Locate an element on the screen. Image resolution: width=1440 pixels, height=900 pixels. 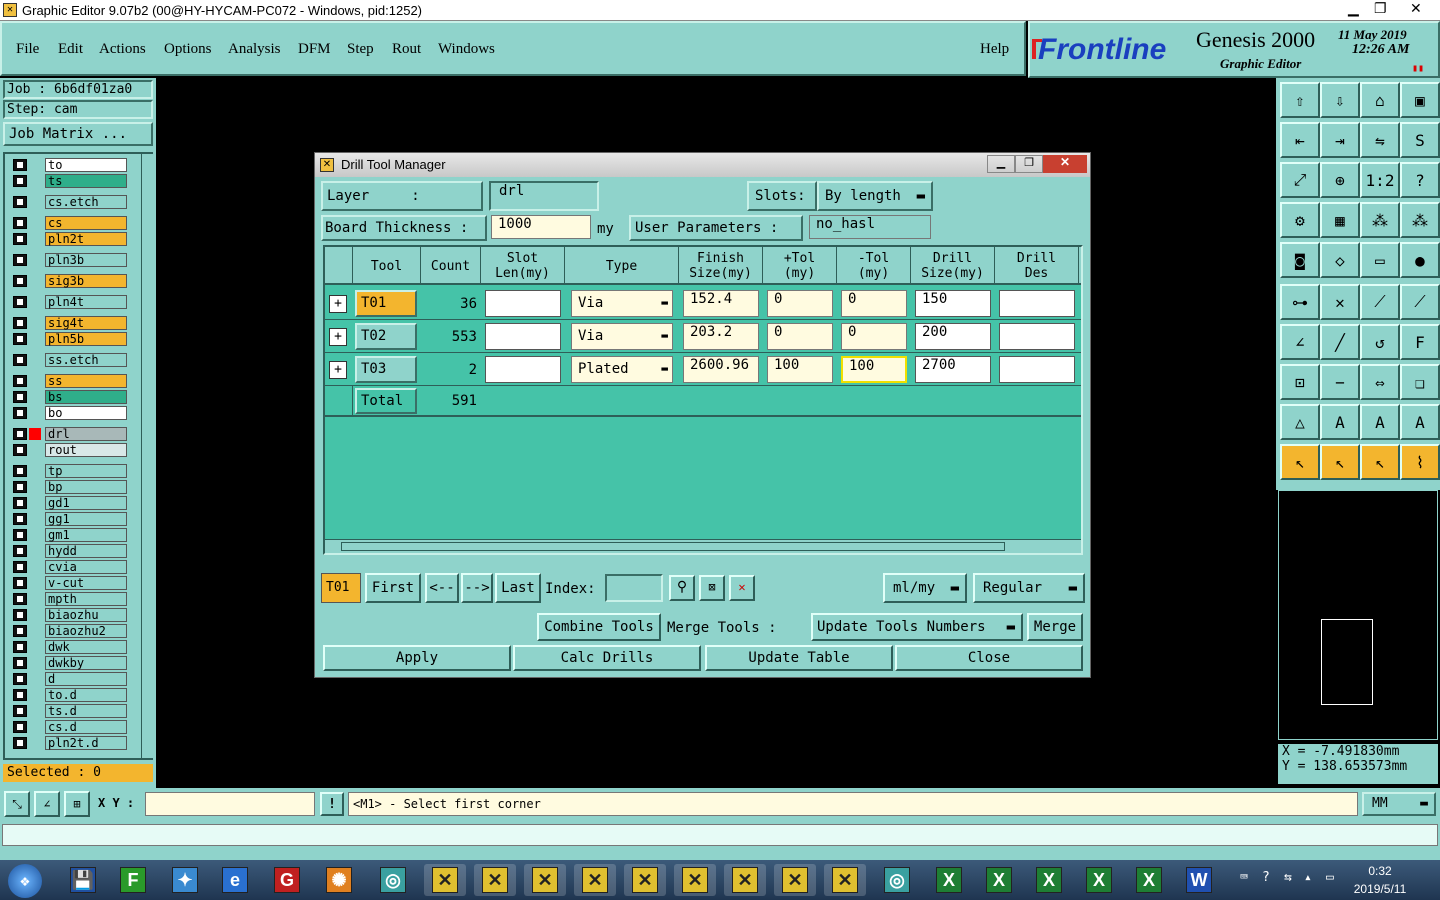
graphic-editor-8-icon: ✕ is located at coordinates (795, 880).